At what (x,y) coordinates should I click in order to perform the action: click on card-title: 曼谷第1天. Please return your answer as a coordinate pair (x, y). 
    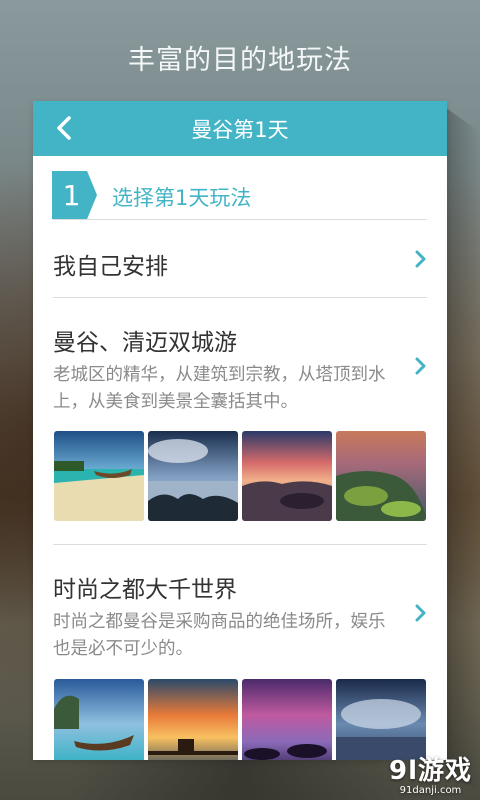
    Looking at the image, I should click on (240, 129).